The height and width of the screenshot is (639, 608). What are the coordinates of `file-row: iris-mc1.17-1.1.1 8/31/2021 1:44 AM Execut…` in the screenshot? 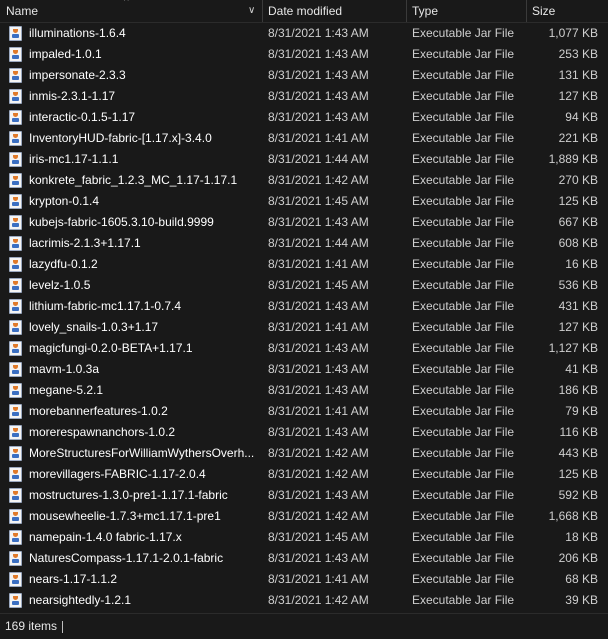 It's located at (304, 159).